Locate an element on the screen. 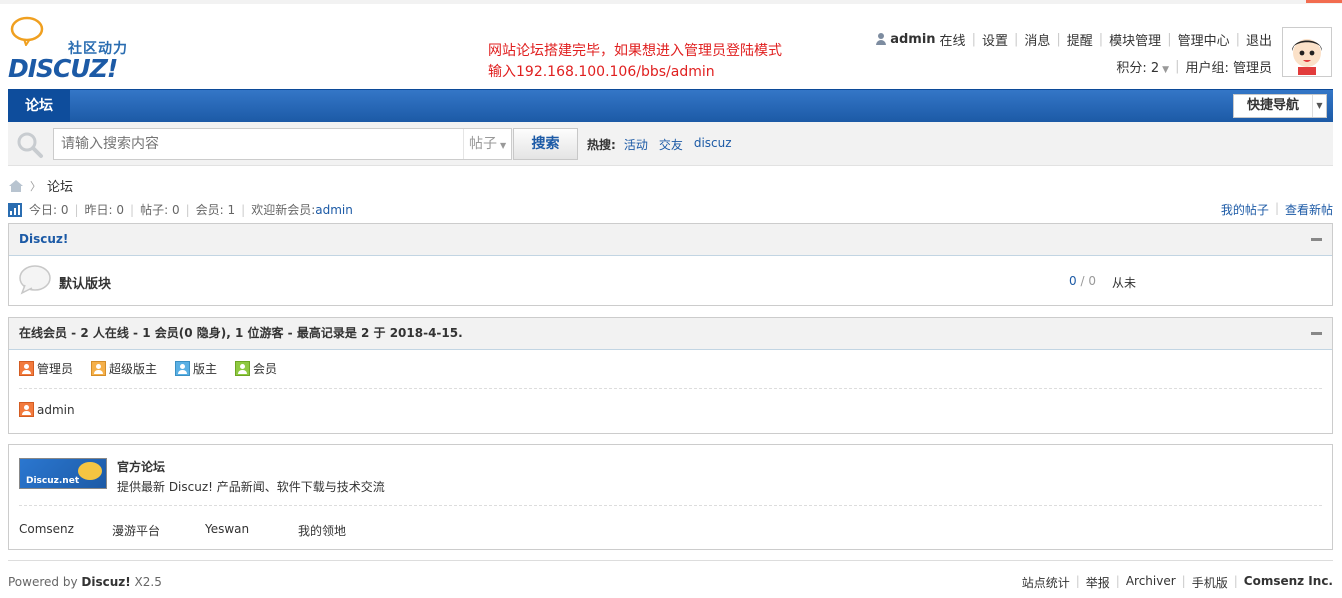 This screenshot has height=598, width=1342. username-link: admin is located at coordinates (912, 39).